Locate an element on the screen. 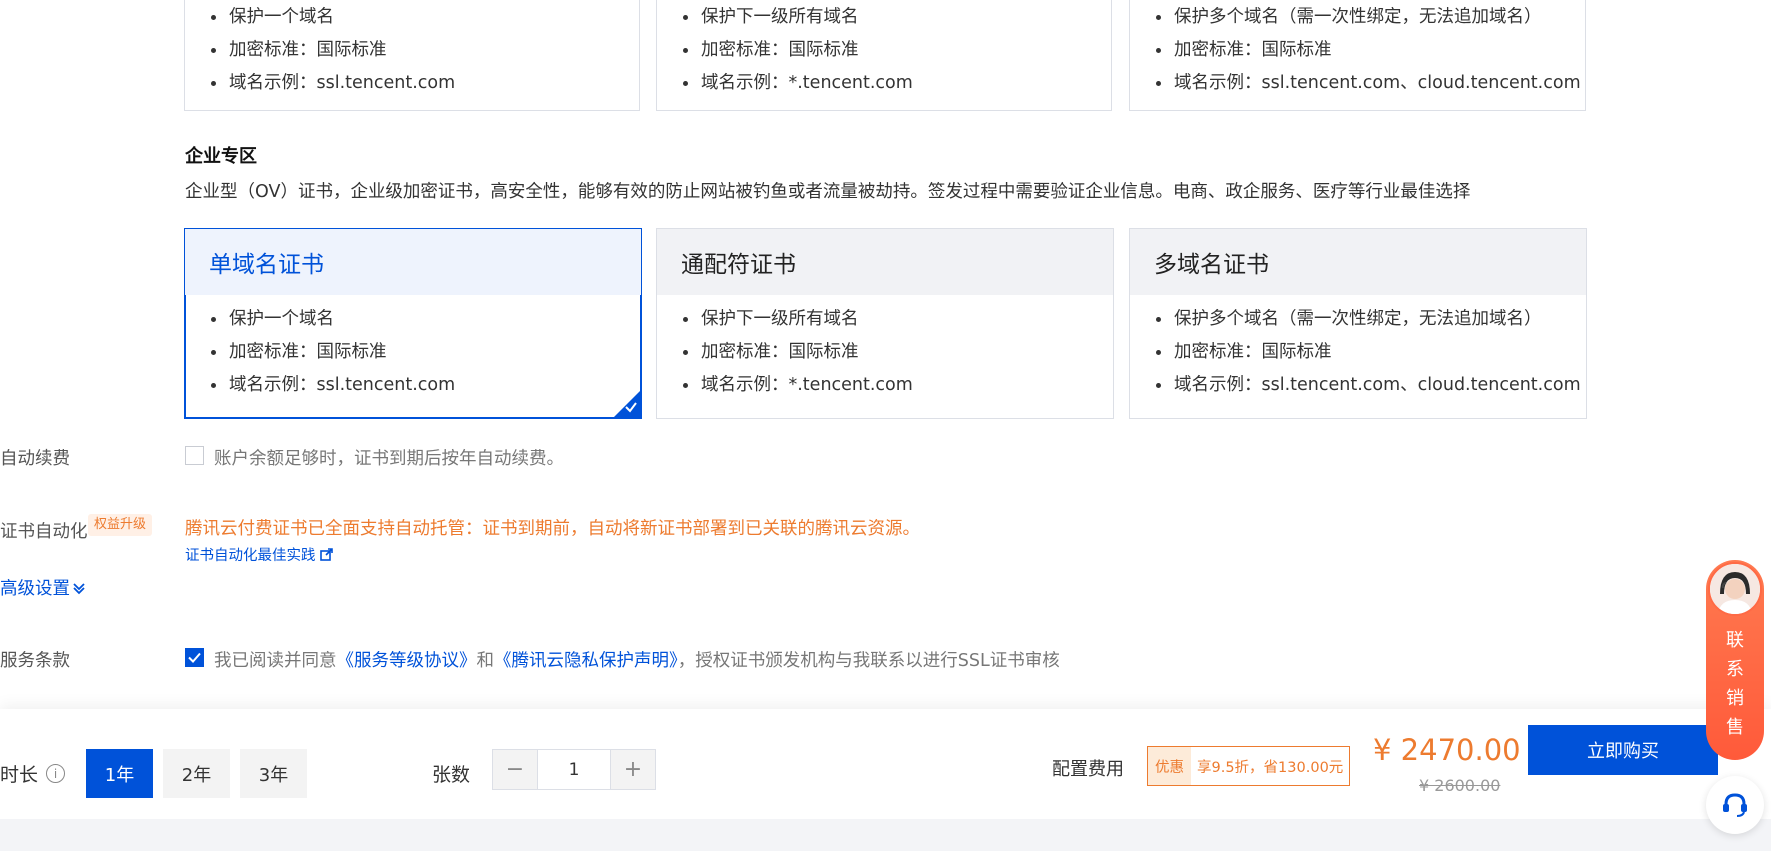 This screenshot has width=1771, height=851. quantity-stepper: − 1 + is located at coordinates (574, 769).